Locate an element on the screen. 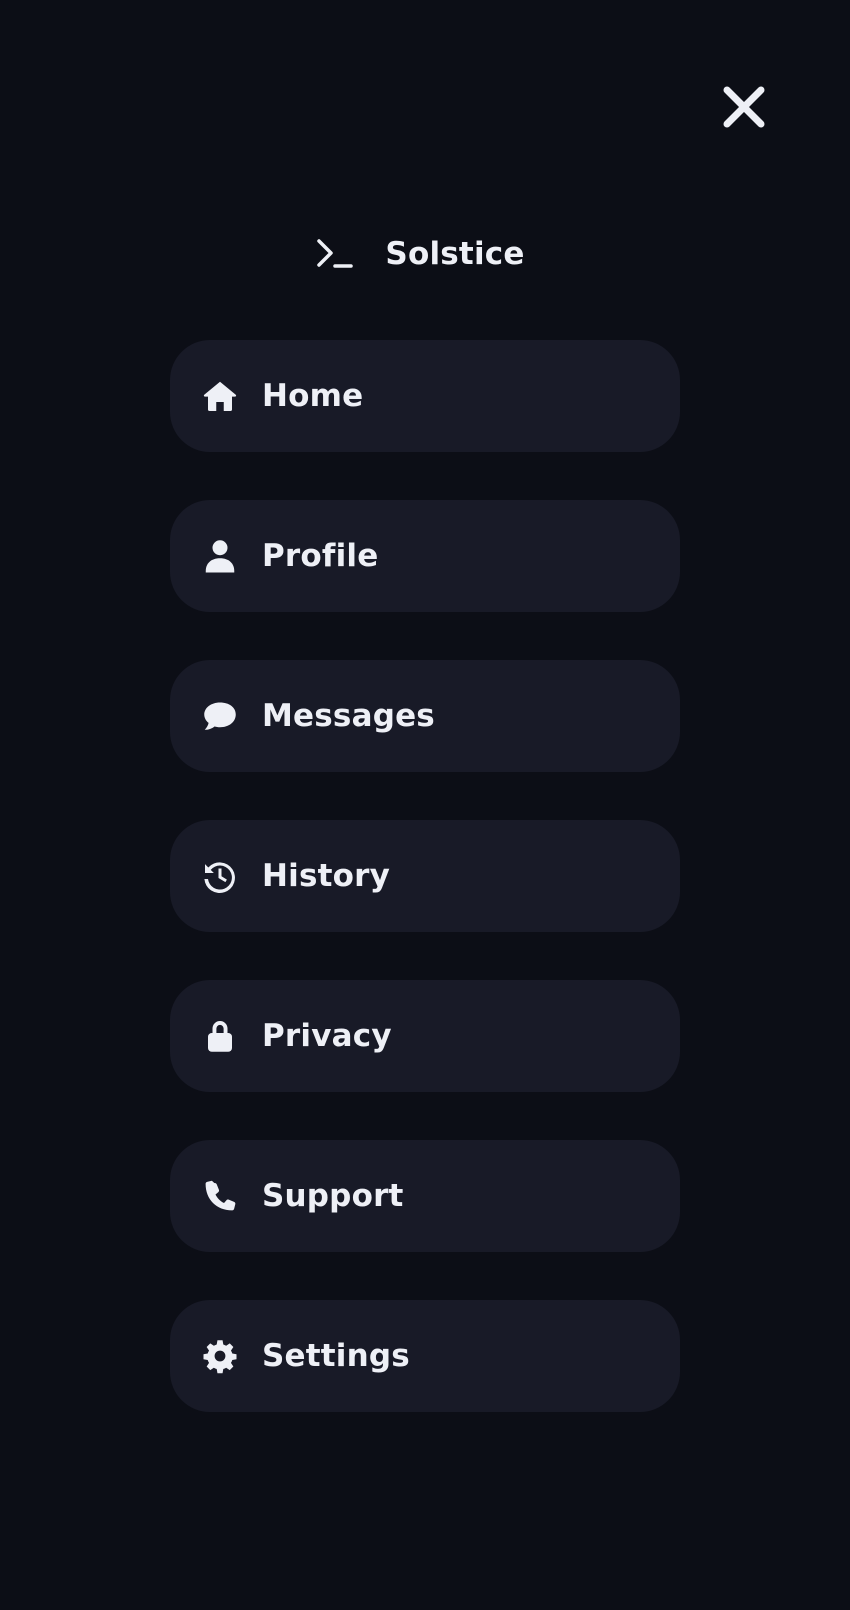  user-icon is located at coordinates (220, 556).